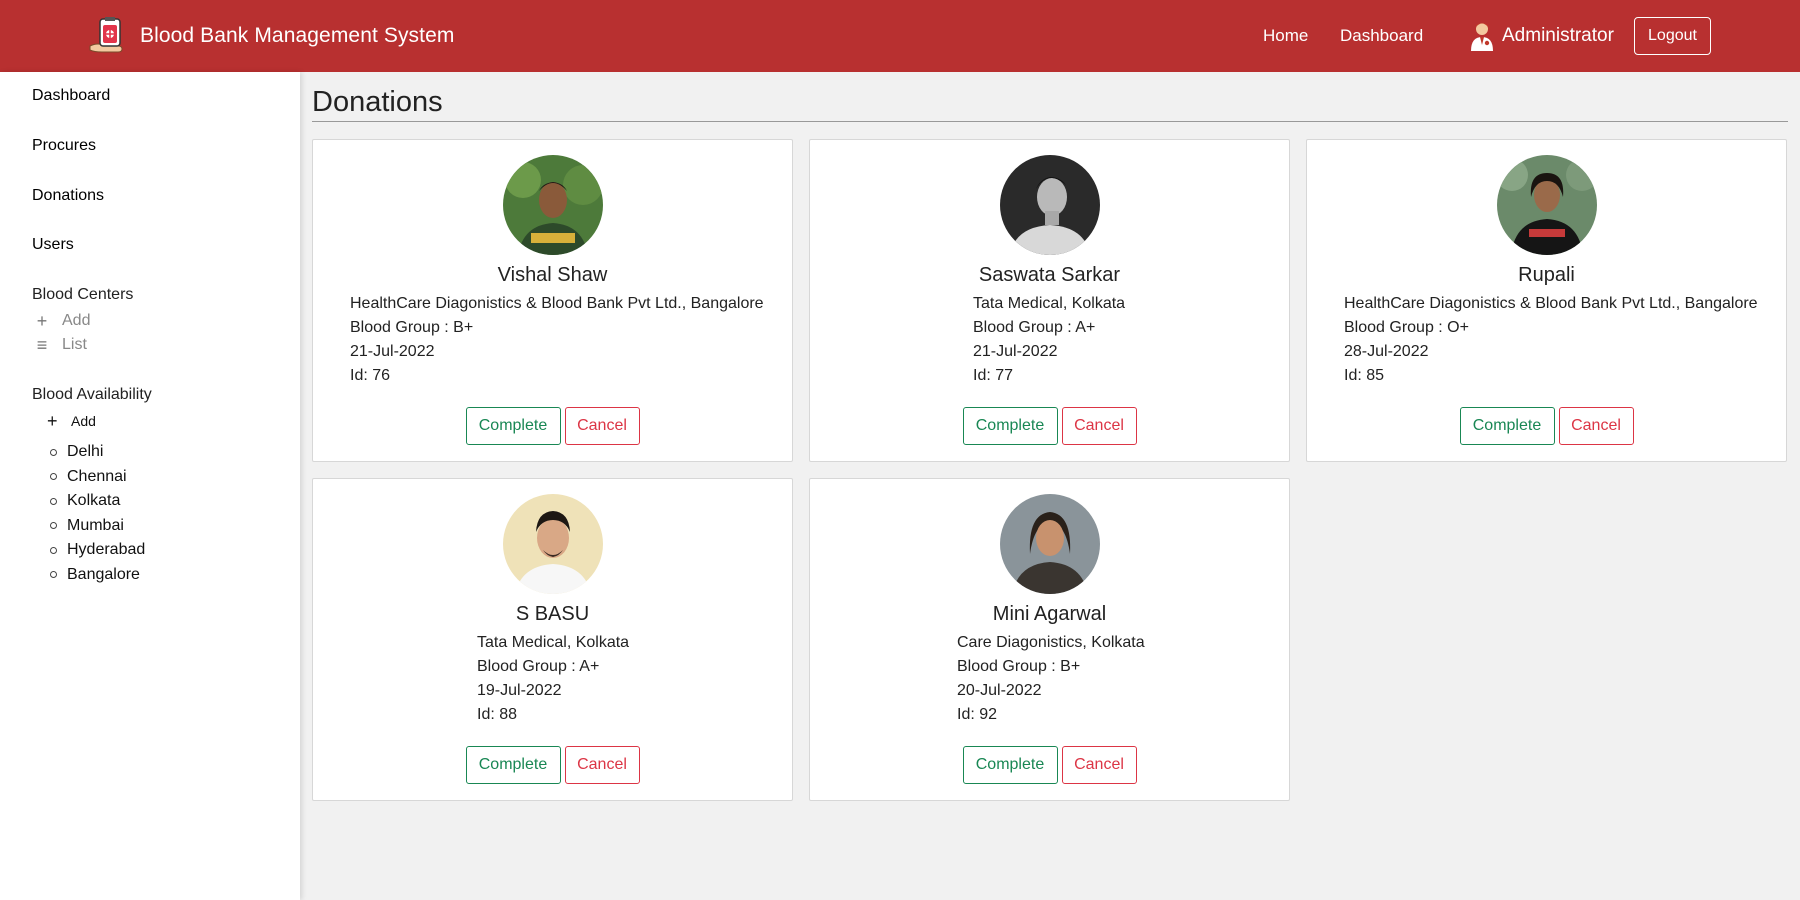  What do you see at coordinates (1672, 36) in the screenshot?
I see `logout-button: Logout` at bounding box center [1672, 36].